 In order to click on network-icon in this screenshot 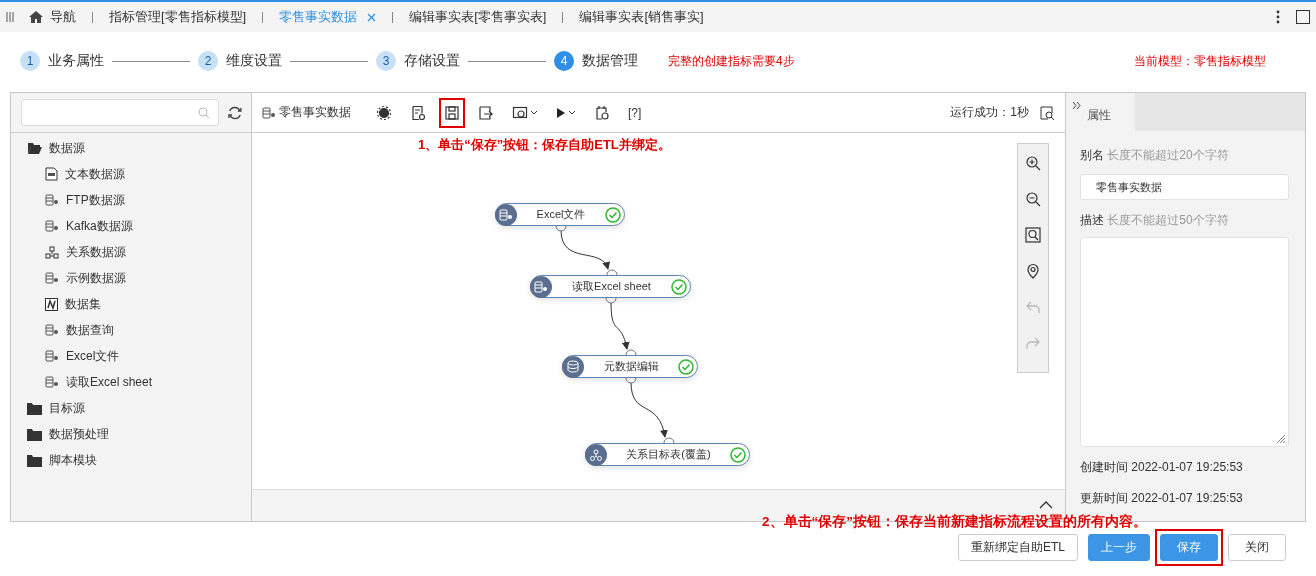, I will do `click(596, 454)`.